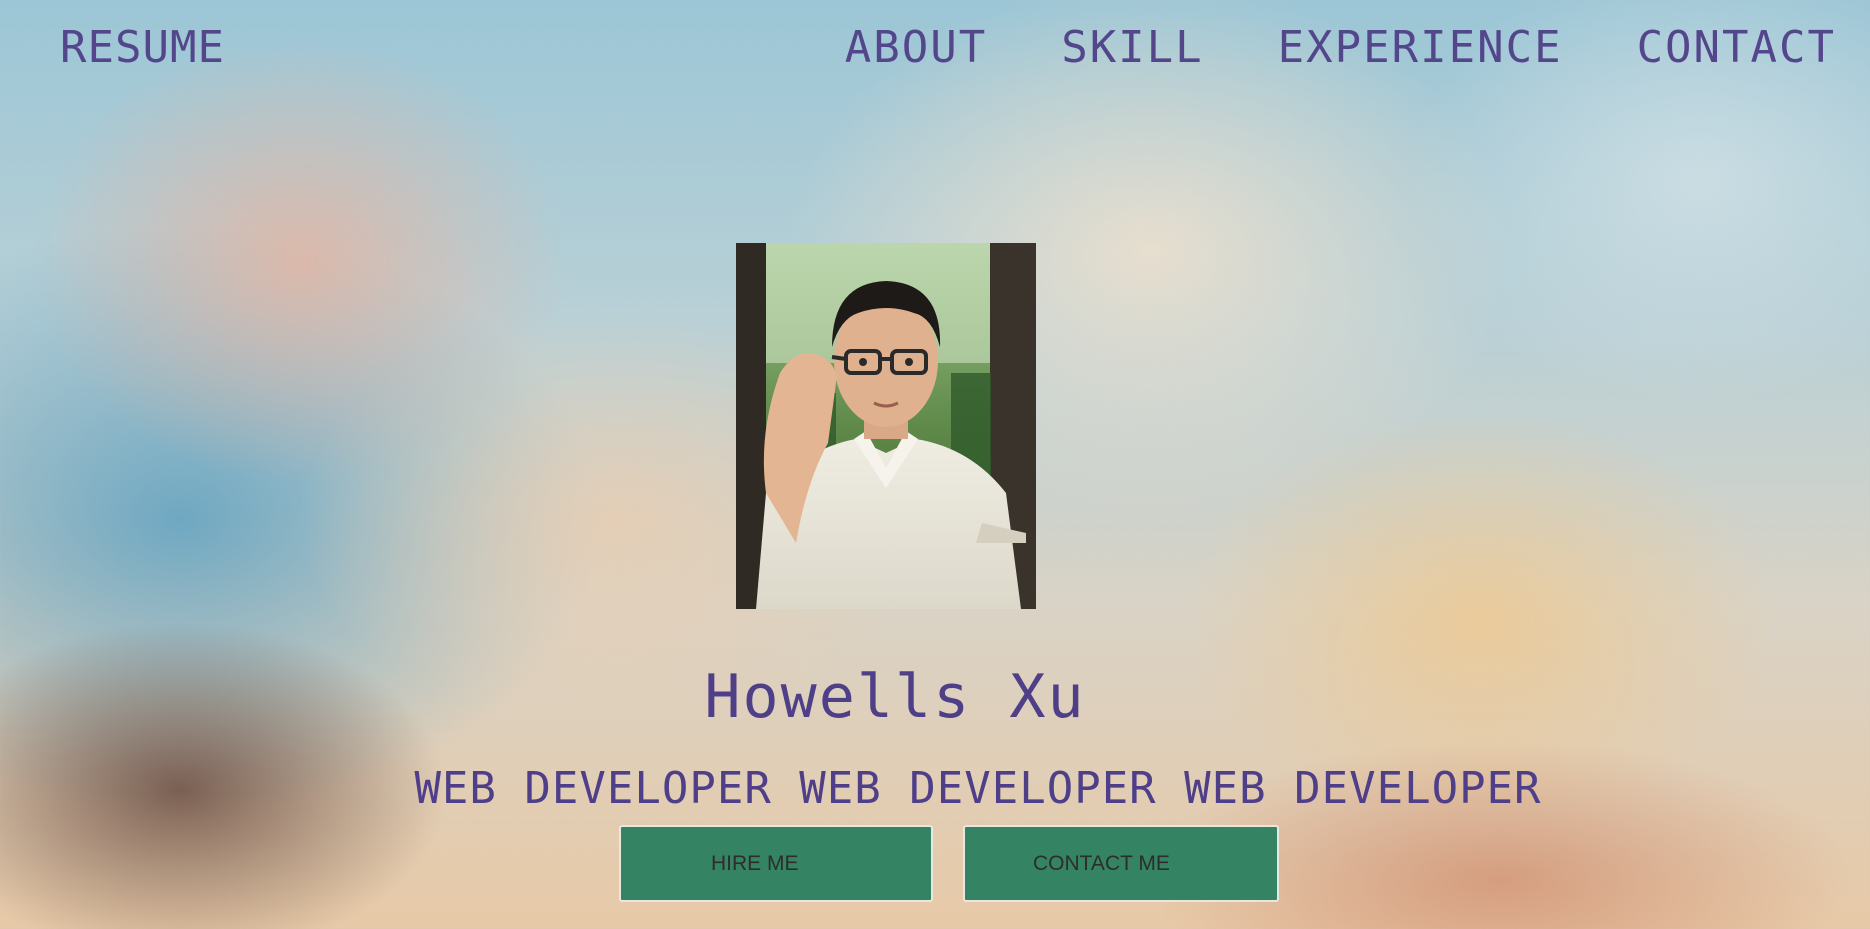  What do you see at coordinates (1132, 47) in the screenshot?
I see `nav-link-skill: SKILL` at bounding box center [1132, 47].